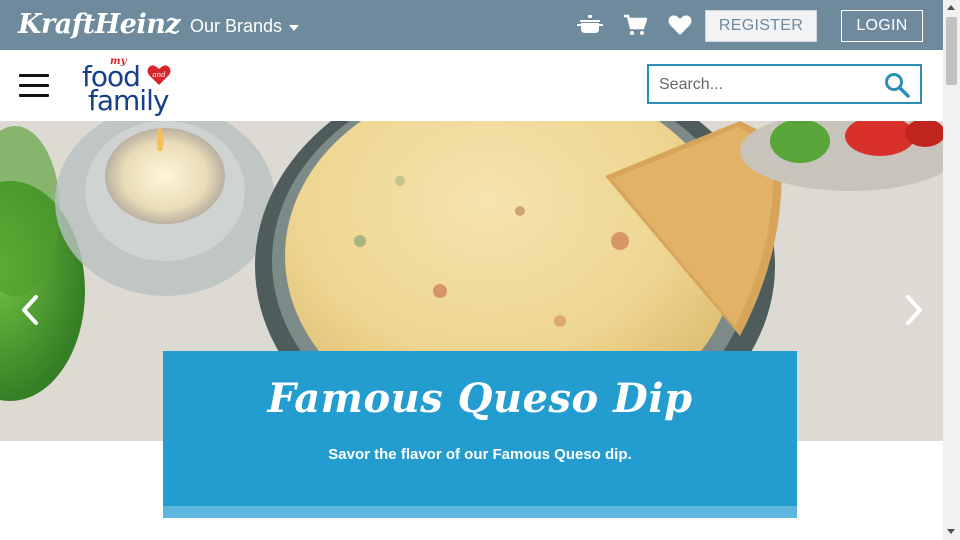 This screenshot has height=540, width=960. What do you see at coordinates (34, 85) in the screenshot?
I see `menu-icon` at bounding box center [34, 85].